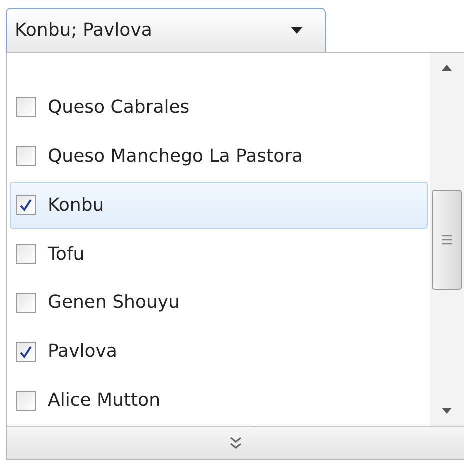  What do you see at coordinates (219, 352) in the screenshot?
I see `list-item: Pavlova` at bounding box center [219, 352].